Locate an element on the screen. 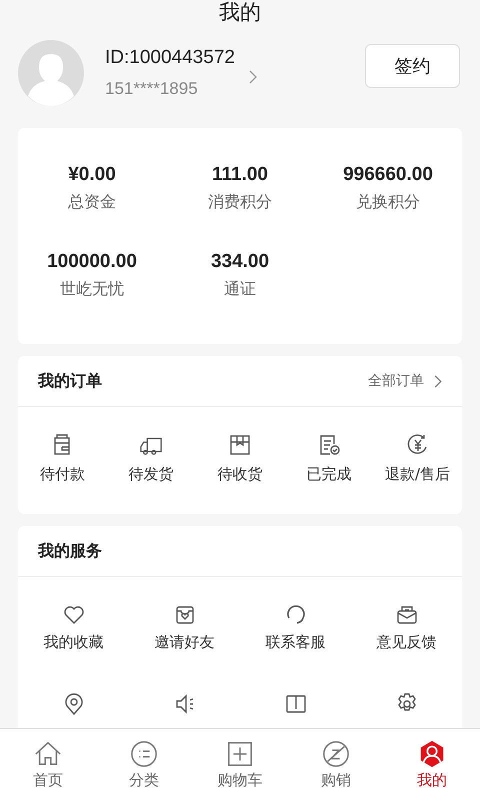 The width and height of the screenshot is (480, 800). order-status-label: 待发货 is located at coordinates (151, 474).